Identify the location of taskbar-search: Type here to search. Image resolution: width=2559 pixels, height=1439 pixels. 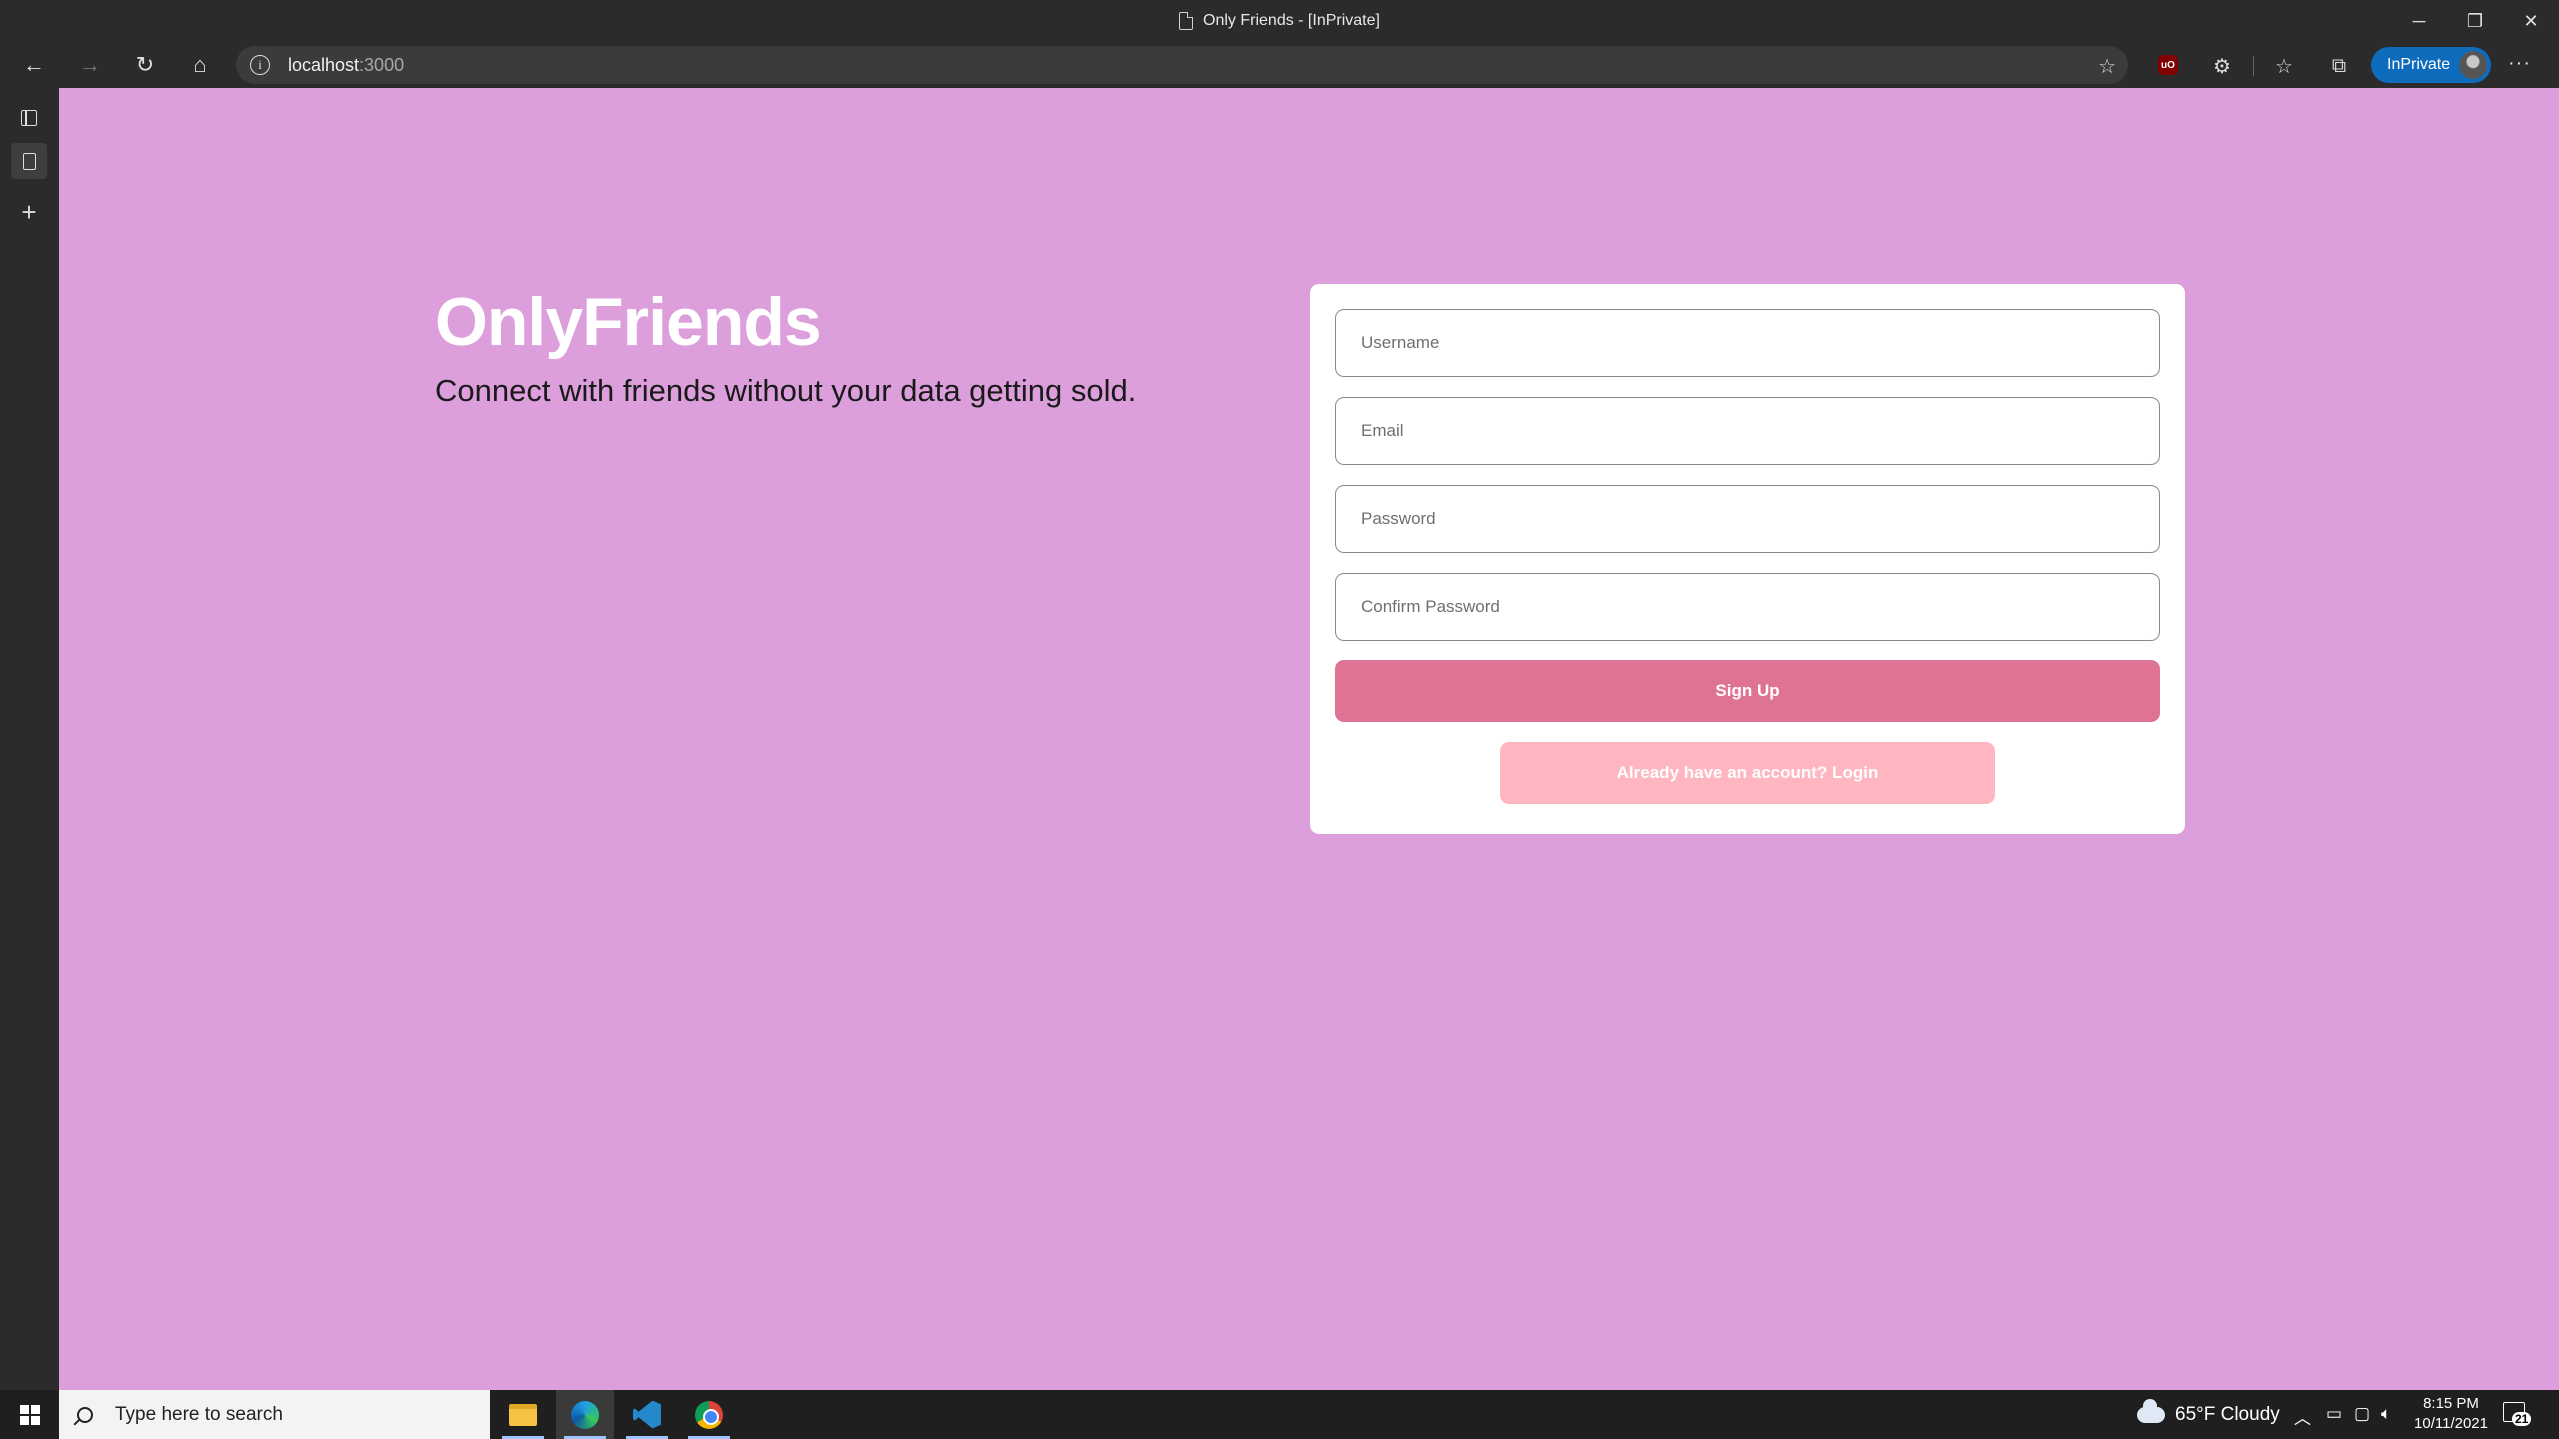
(274, 1414).